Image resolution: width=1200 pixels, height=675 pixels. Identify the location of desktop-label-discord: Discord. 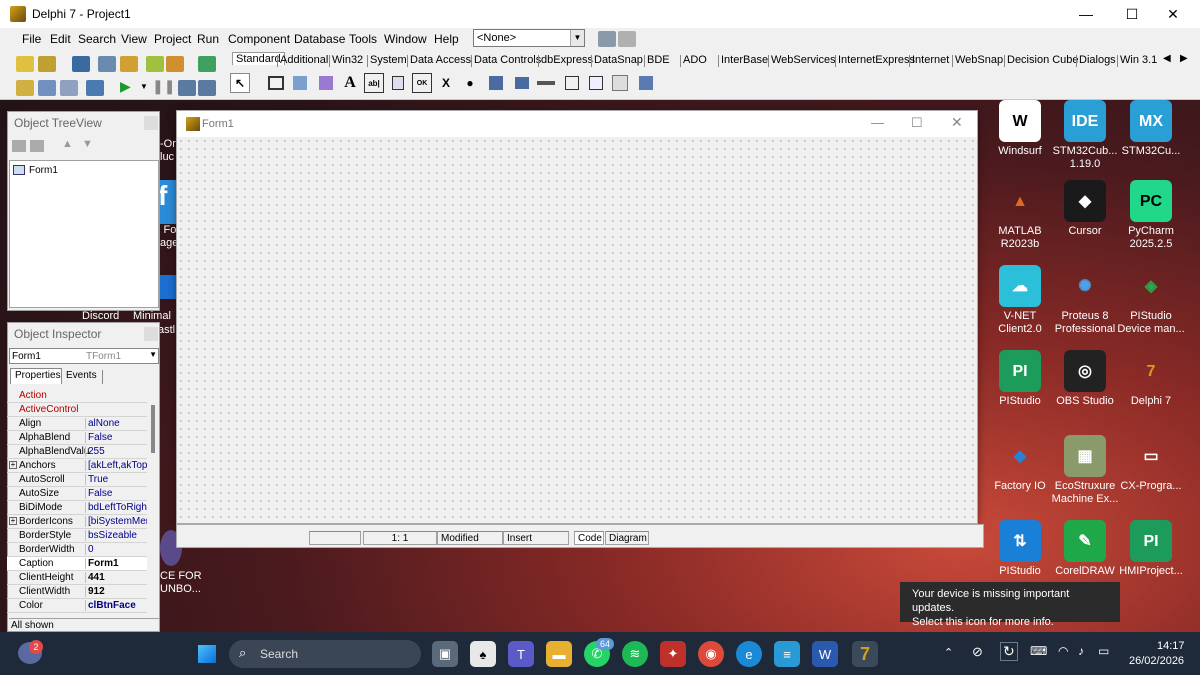
(100, 316).